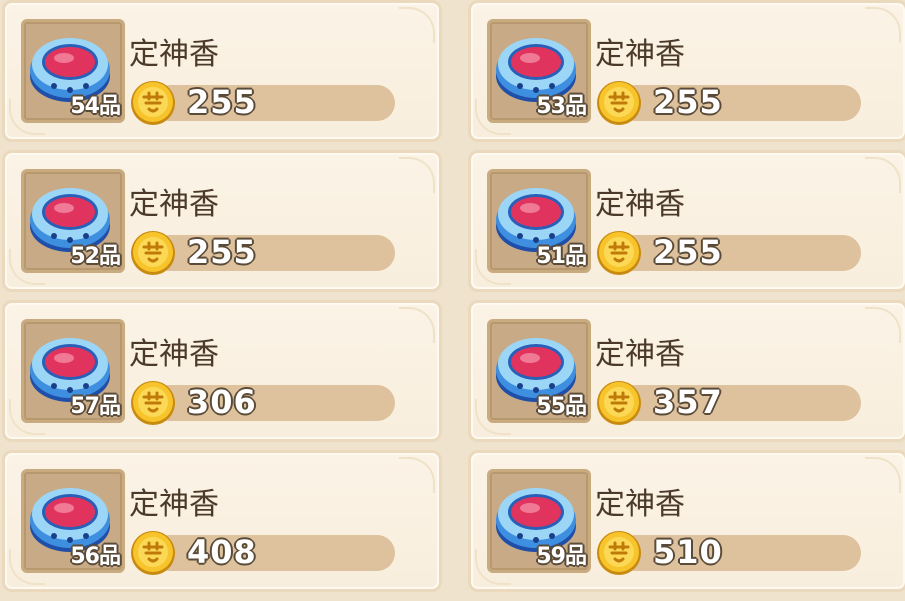 This screenshot has width=905, height=601. Describe the element at coordinates (561, 556) in the screenshot. I see `item-grade: 59品` at that location.